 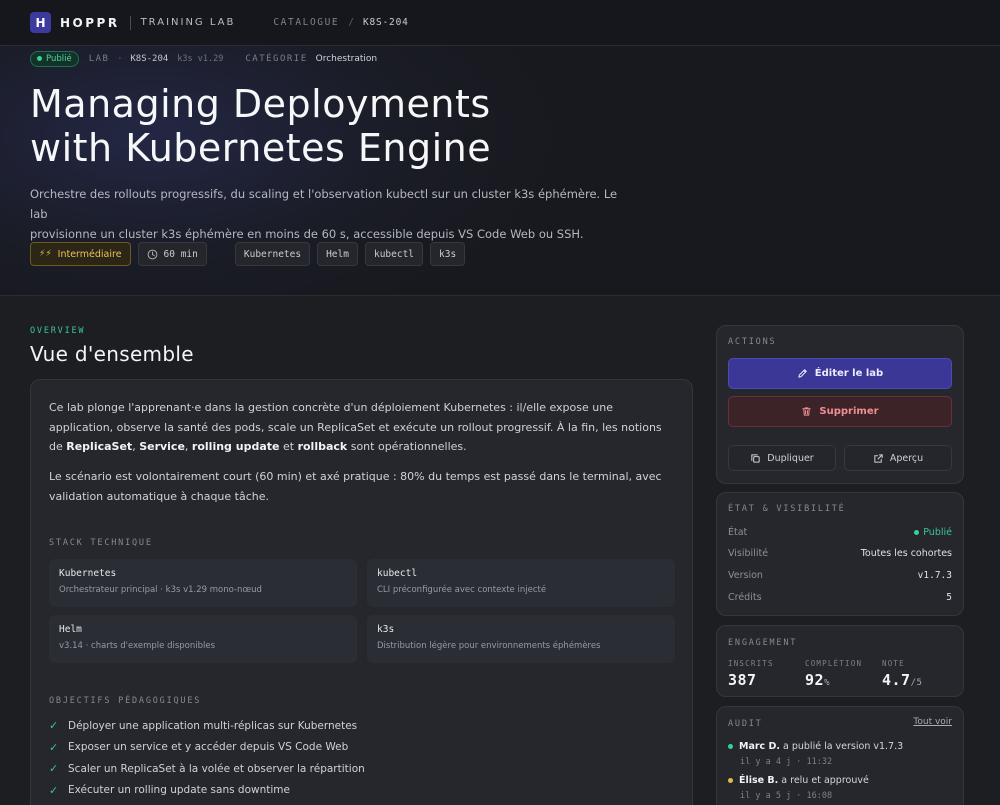 What do you see at coordinates (906, 458) in the screenshot?
I see `preview-label: Aperçu` at bounding box center [906, 458].